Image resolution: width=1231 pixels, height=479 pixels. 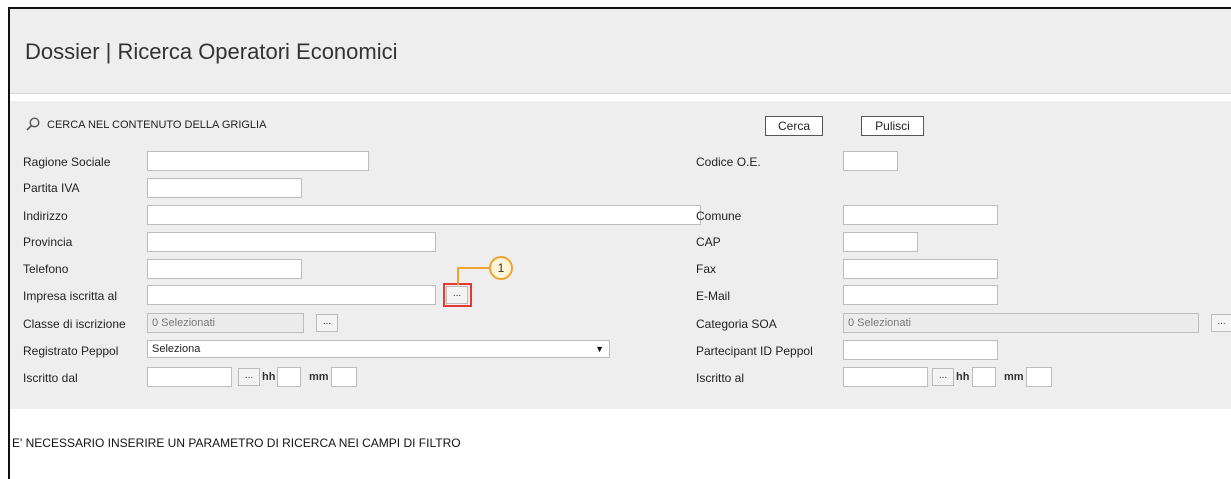 What do you see at coordinates (1014, 377) in the screenshot?
I see `iscritto-al-mm-label: mm` at bounding box center [1014, 377].